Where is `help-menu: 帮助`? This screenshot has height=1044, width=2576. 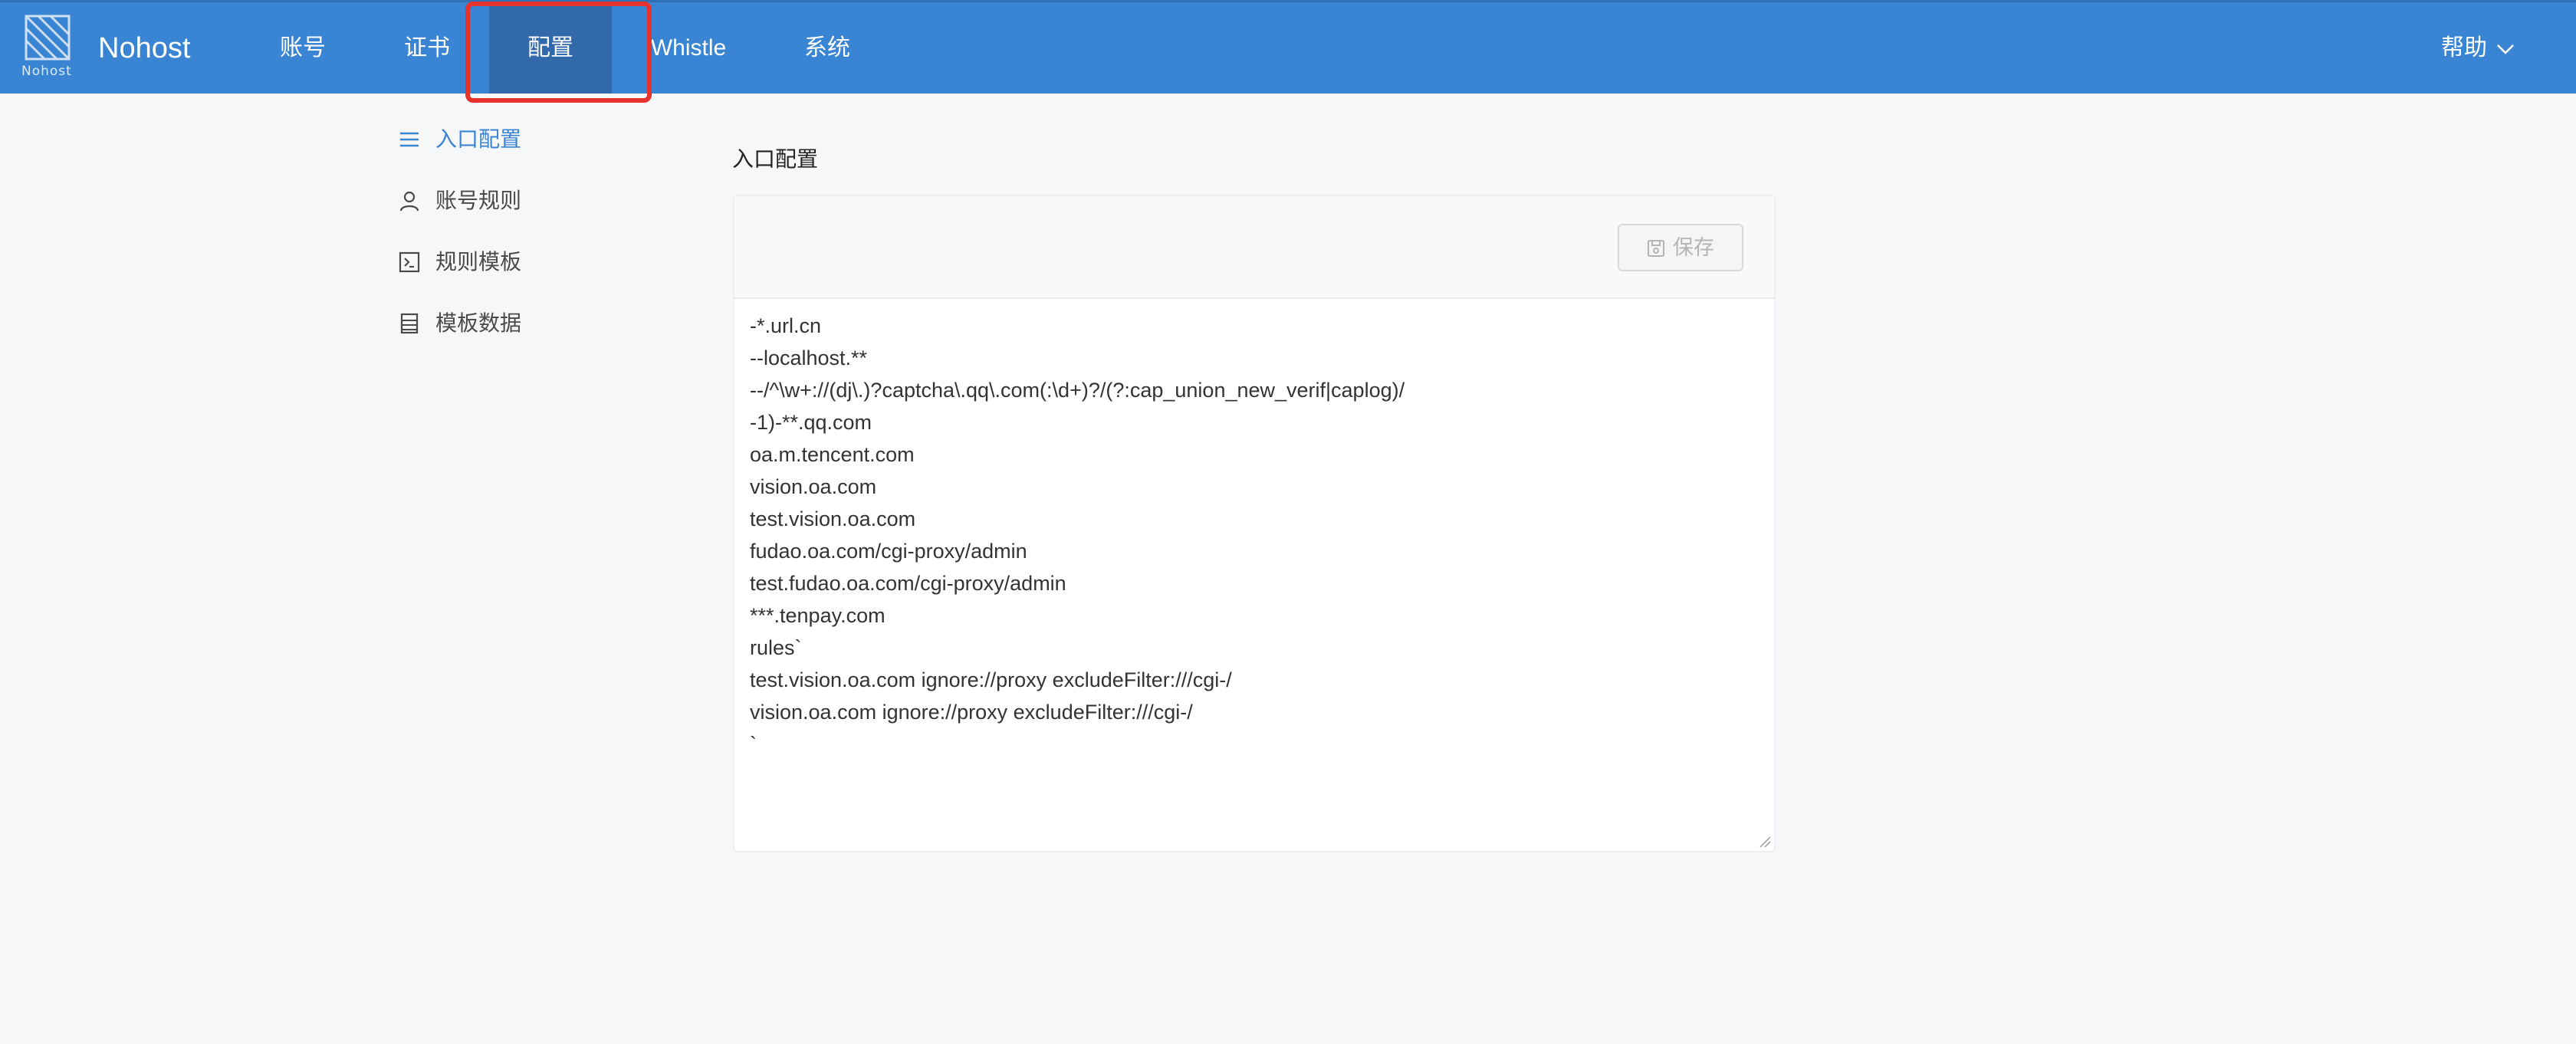 help-menu: 帮助 is located at coordinates (2478, 48).